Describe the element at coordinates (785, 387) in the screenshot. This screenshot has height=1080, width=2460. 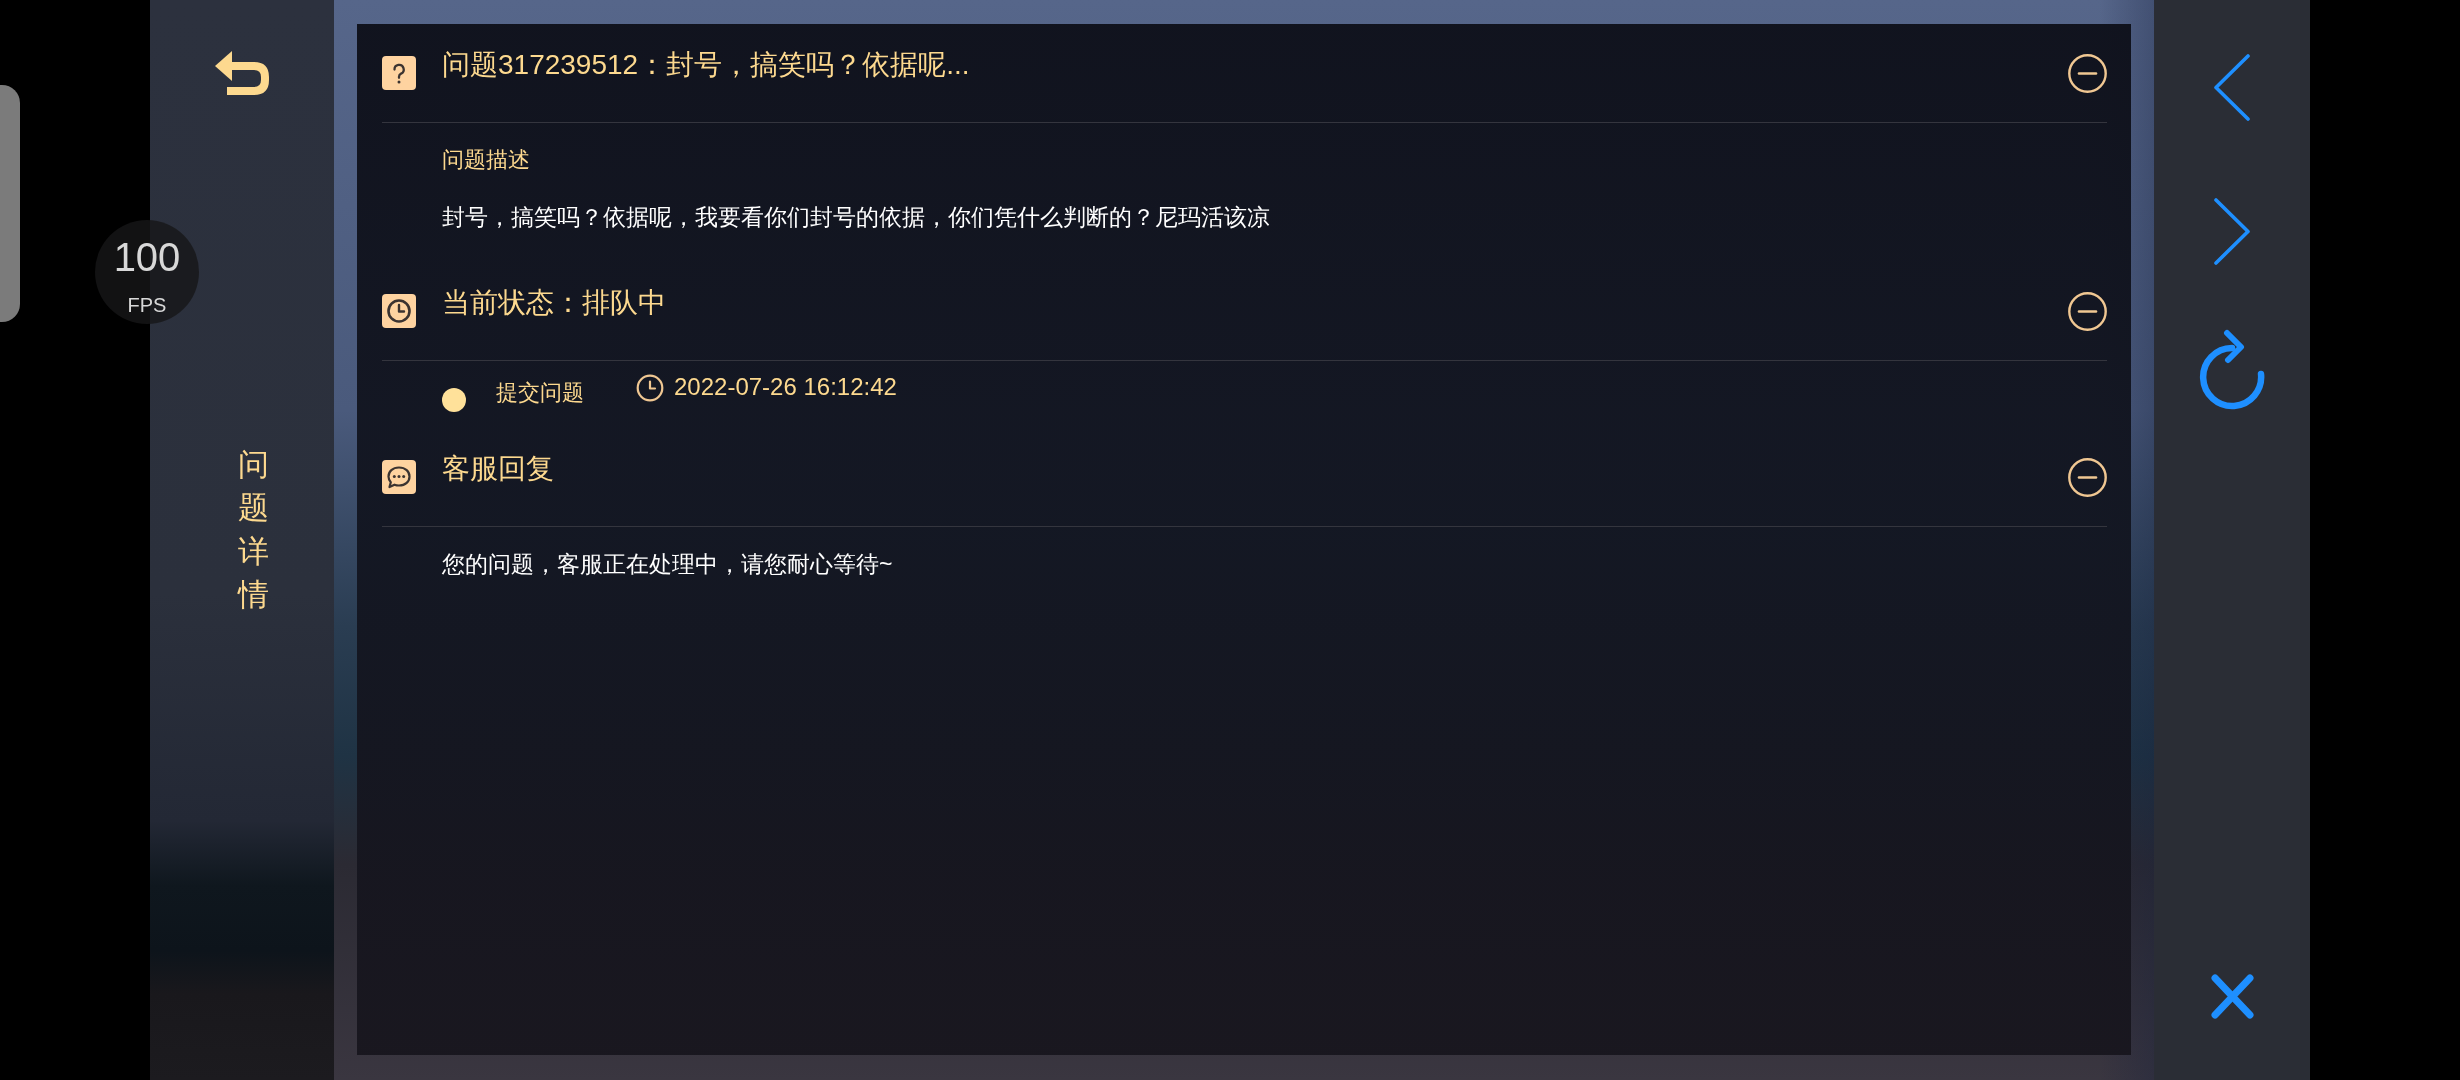
I see `timeline-time: 2022-07-26 16:12:42` at that location.